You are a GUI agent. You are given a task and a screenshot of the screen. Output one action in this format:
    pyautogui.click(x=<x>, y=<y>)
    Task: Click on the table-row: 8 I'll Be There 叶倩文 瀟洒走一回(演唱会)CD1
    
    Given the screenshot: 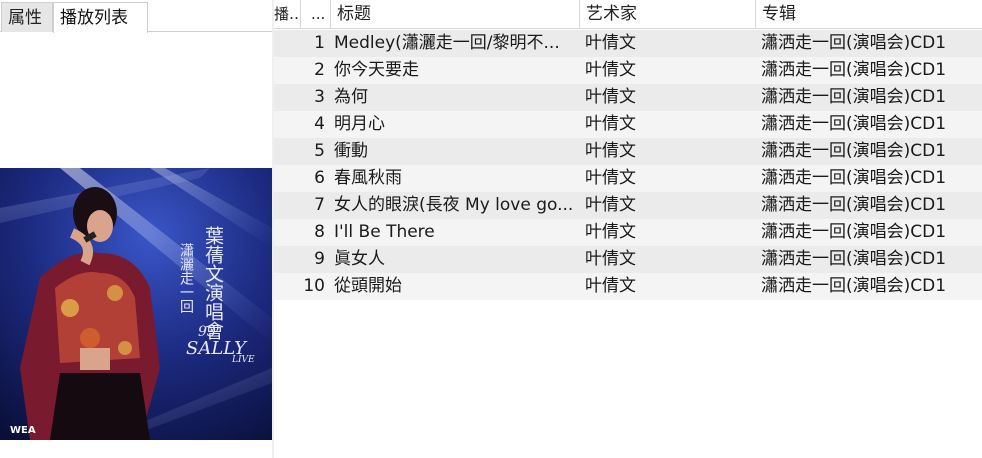 What is the action you would take?
    pyautogui.click(x=628, y=232)
    